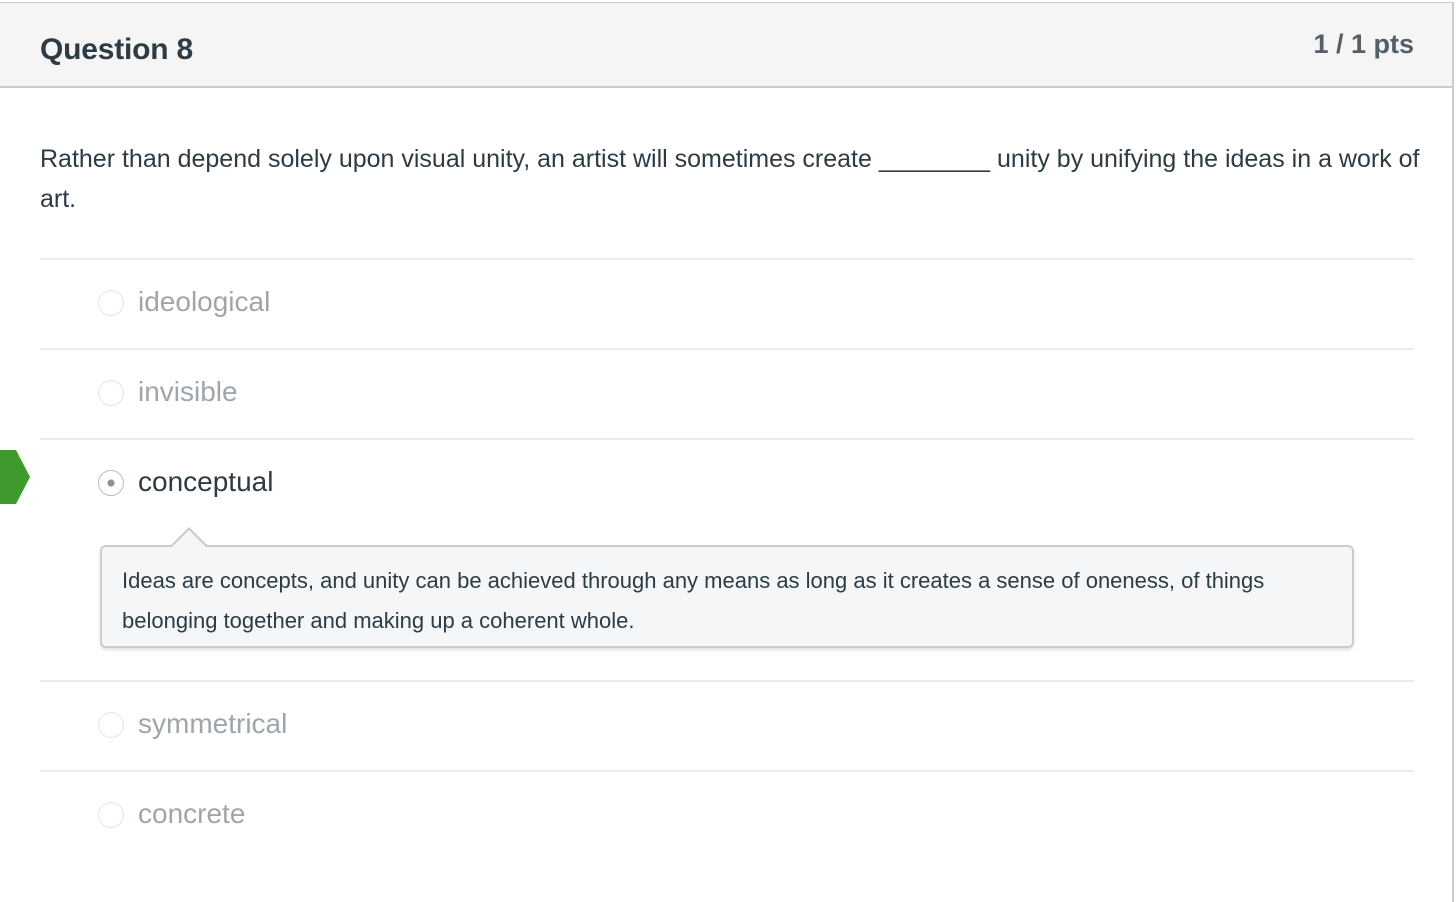 The width and height of the screenshot is (1456, 902). Describe the element at coordinates (727, 815) in the screenshot. I see `answer-option-concrete: concrete` at that location.